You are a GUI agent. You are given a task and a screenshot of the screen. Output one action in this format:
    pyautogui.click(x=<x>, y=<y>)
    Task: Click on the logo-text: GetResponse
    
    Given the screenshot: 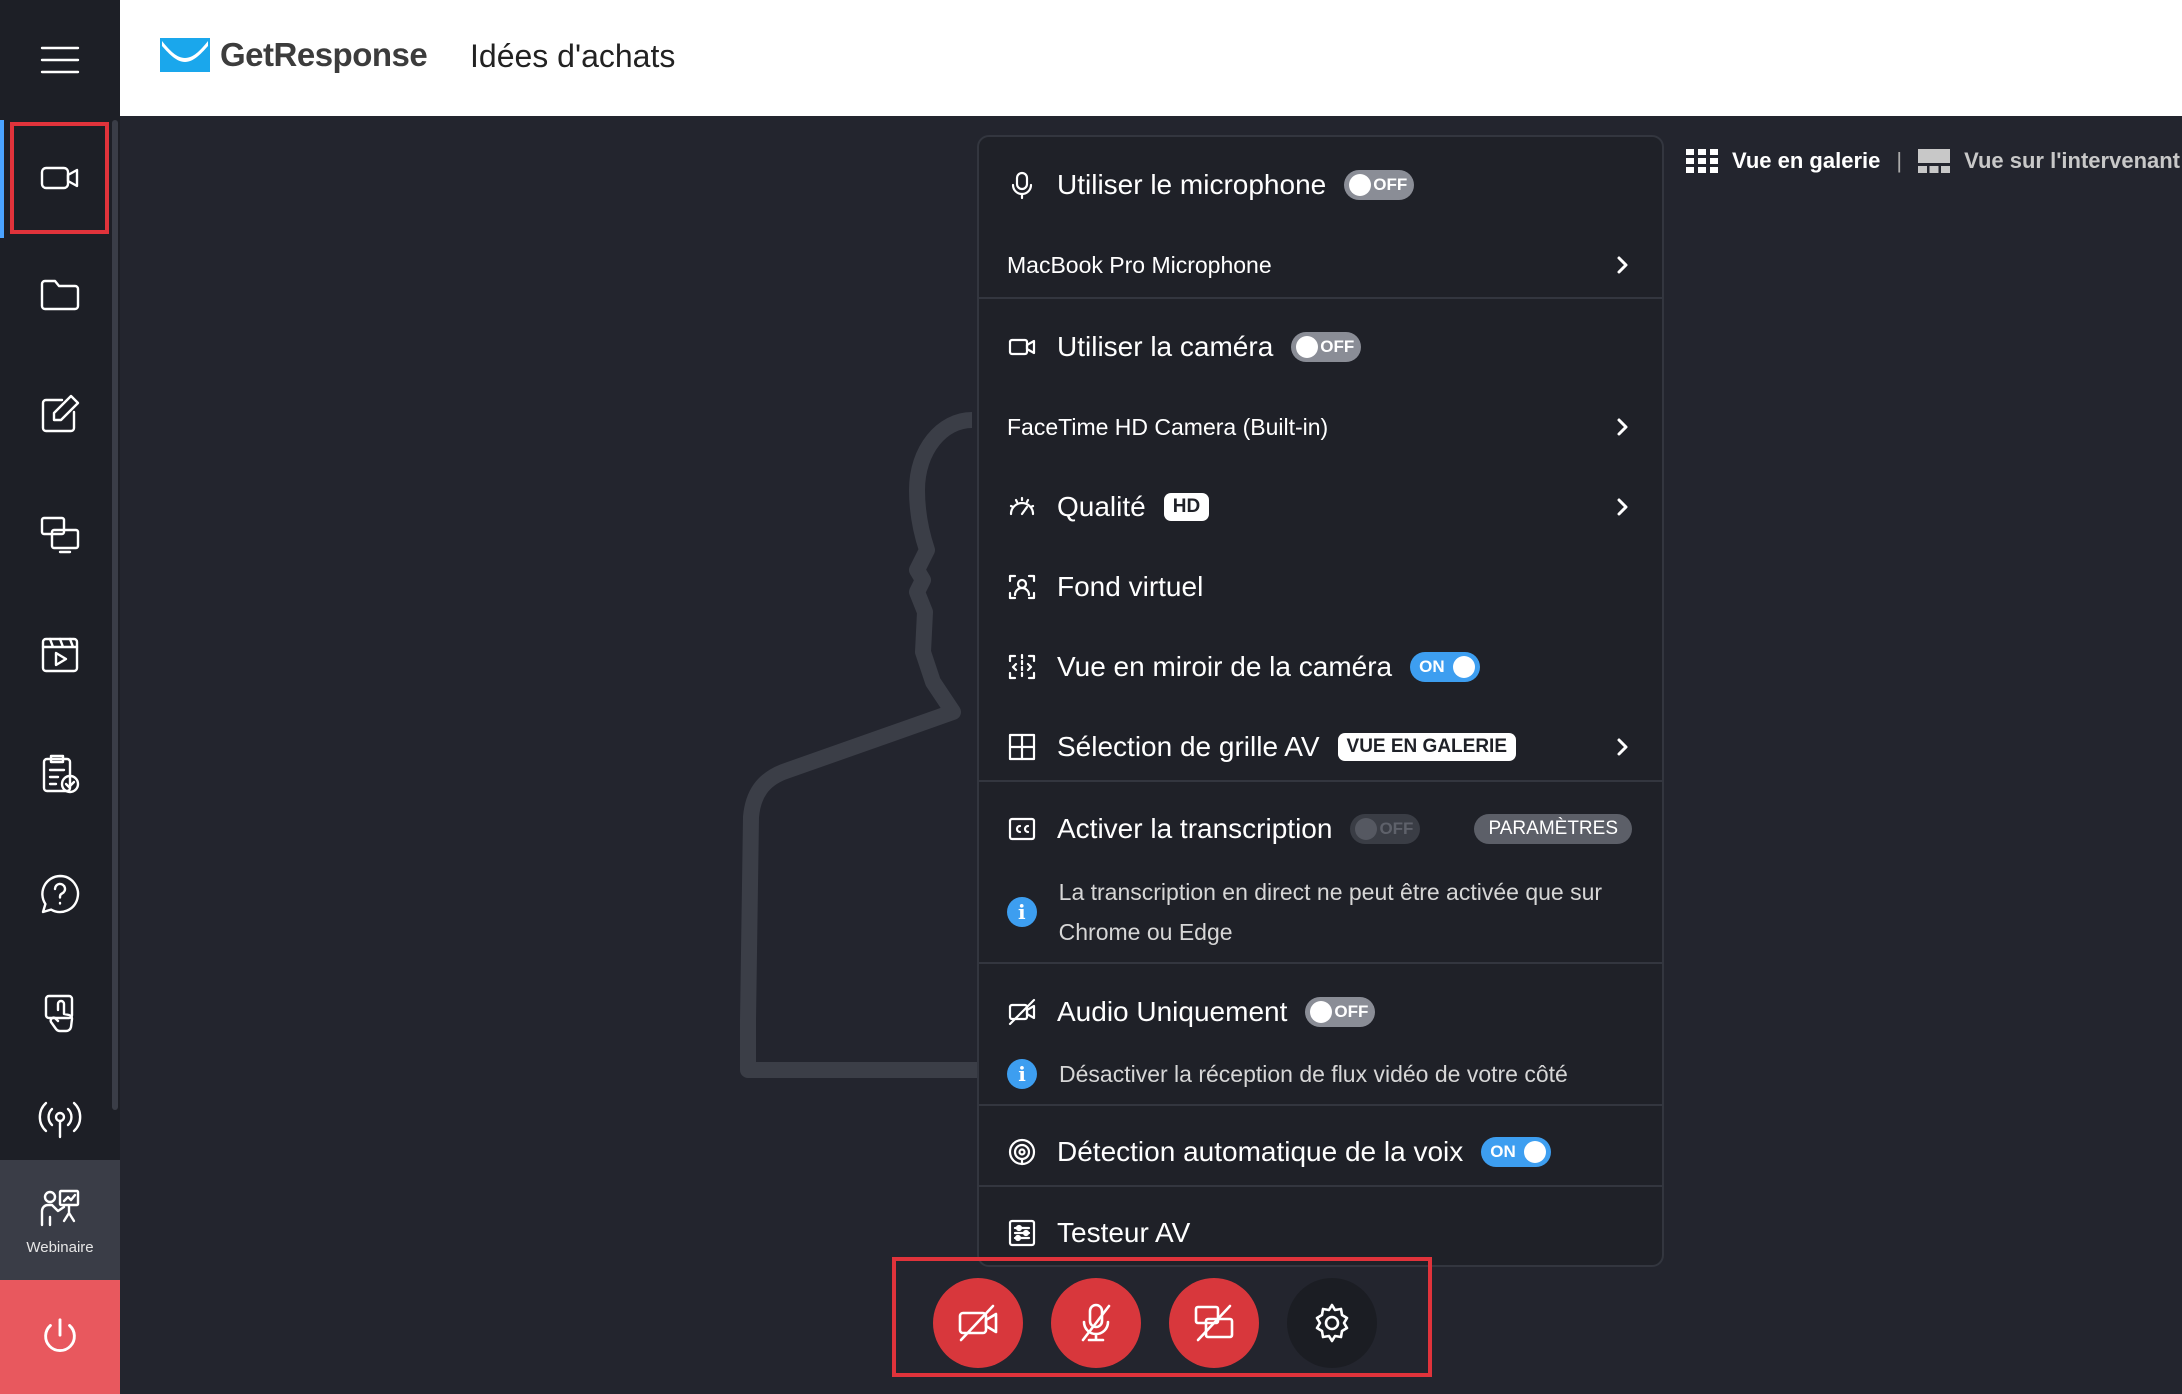 What is the action you would take?
    pyautogui.click(x=324, y=54)
    